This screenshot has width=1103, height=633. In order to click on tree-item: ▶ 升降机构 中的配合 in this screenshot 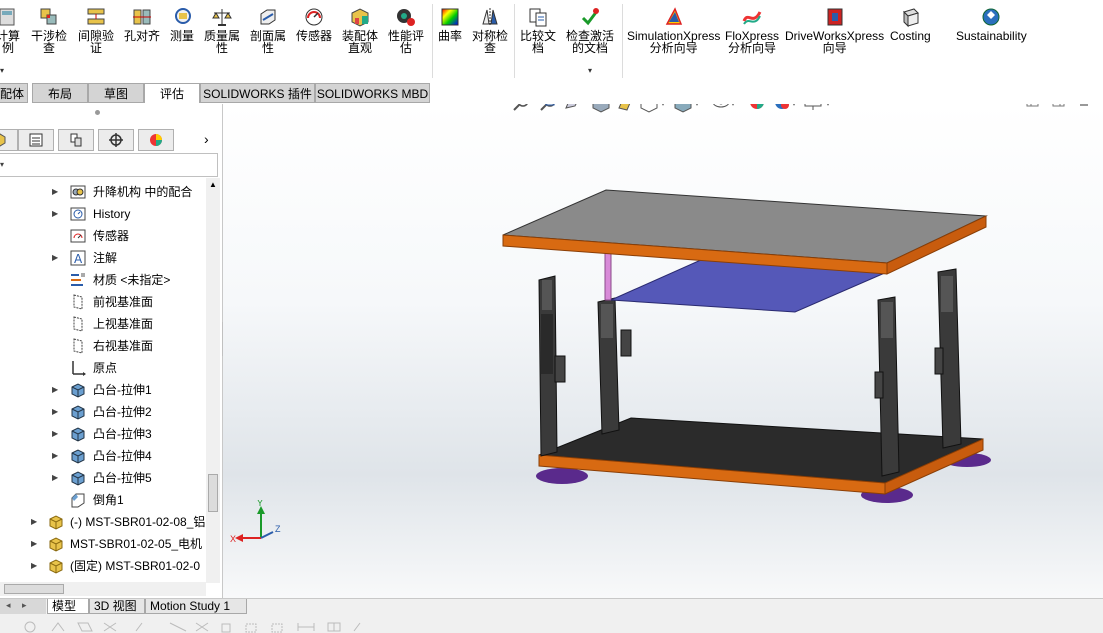, I will do `click(103, 192)`.